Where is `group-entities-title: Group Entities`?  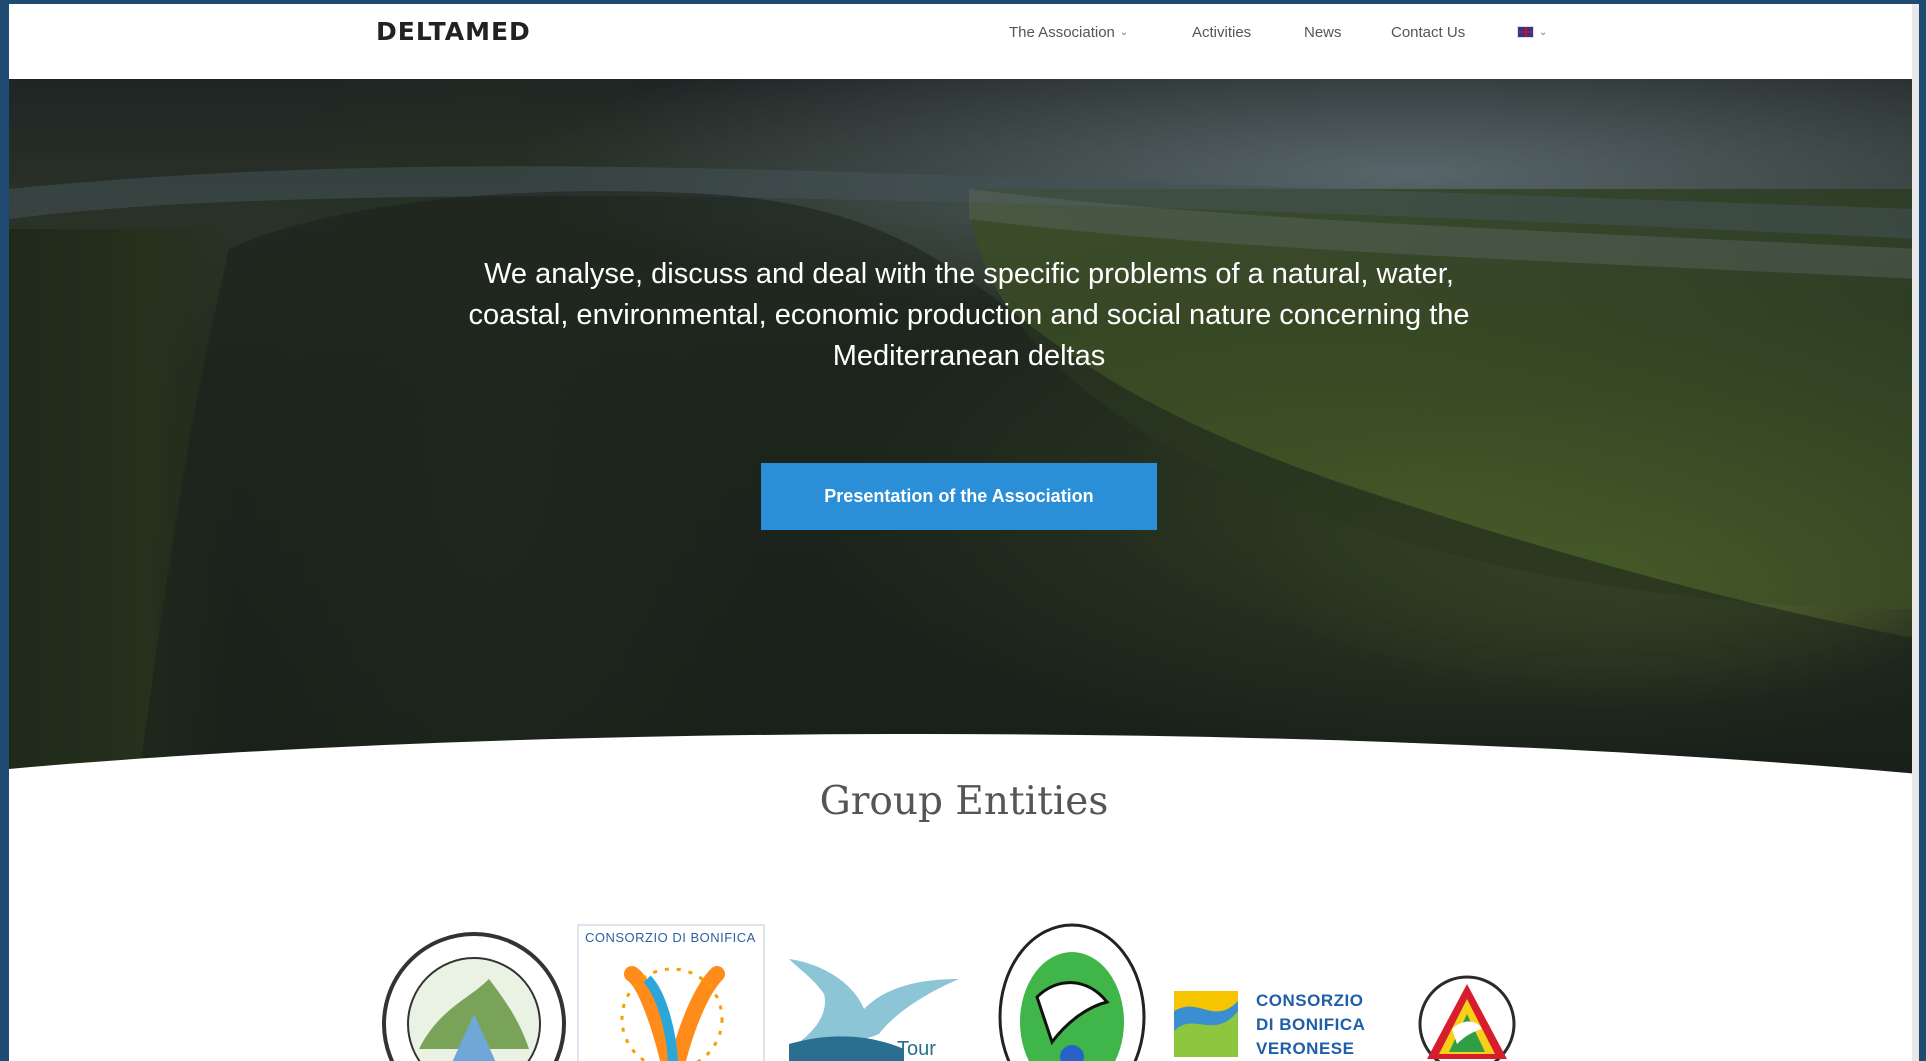 group-entities-title: Group Entities is located at coordinates (964, 801).